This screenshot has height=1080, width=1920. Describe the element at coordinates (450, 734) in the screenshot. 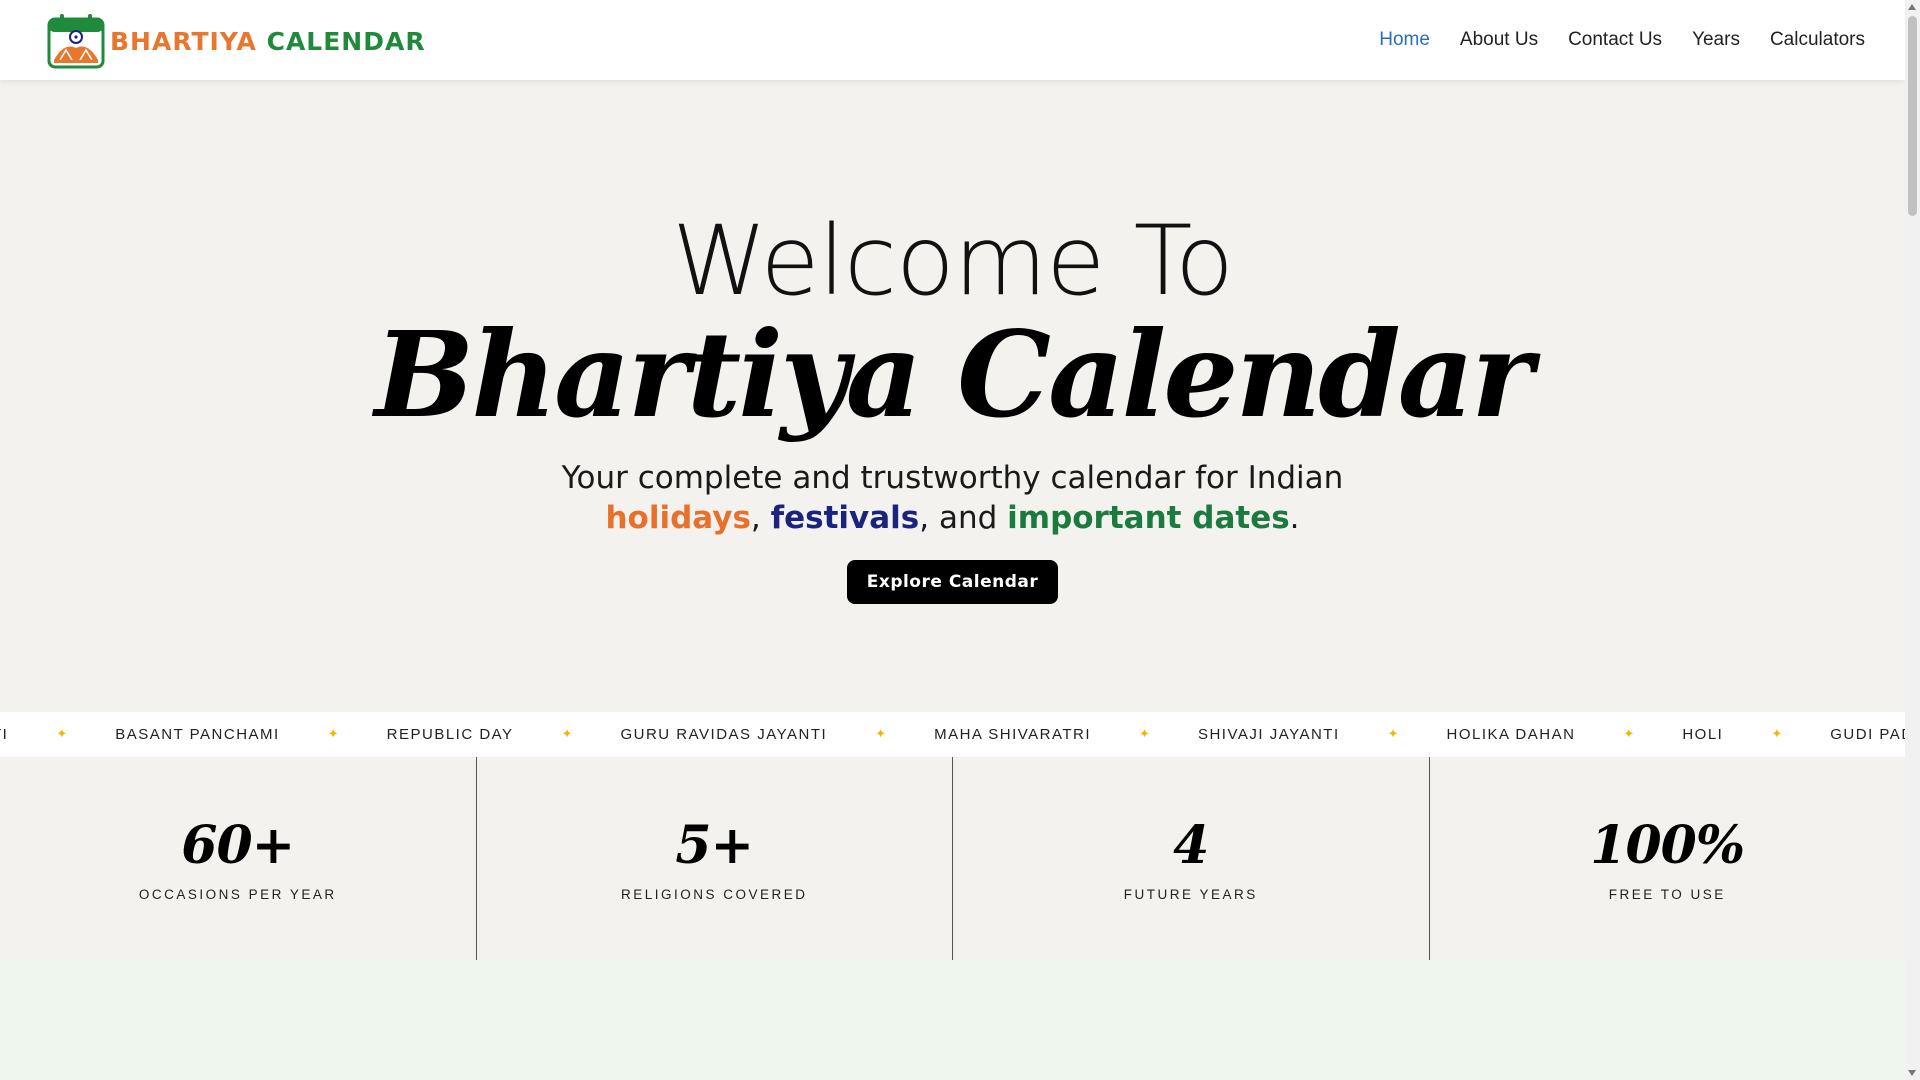

I see `ticker-item: REPUBLIC DAY` at that location.